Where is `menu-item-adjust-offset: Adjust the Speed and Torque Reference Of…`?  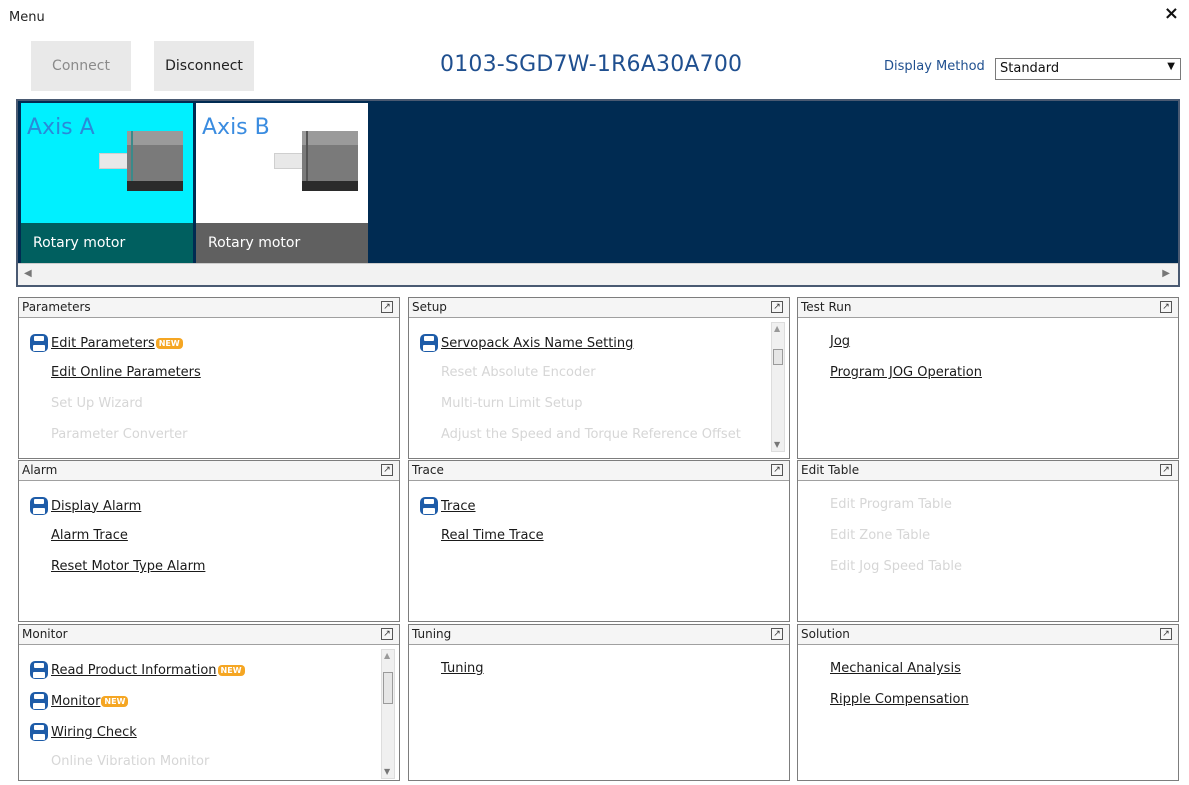 menu-item-adjust-offset: Adjust the Speed and Torque Reference Of… is located at coordinates (591, 434).